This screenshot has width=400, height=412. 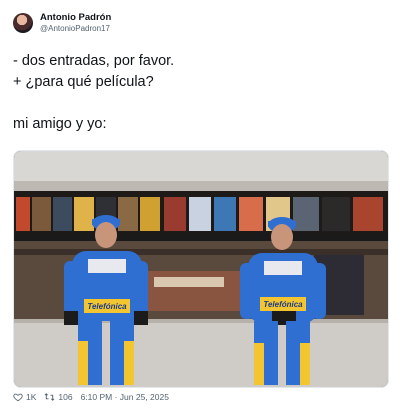 I want to click on author-display-name: Antonio Padrón, so click(x=75, y=17).